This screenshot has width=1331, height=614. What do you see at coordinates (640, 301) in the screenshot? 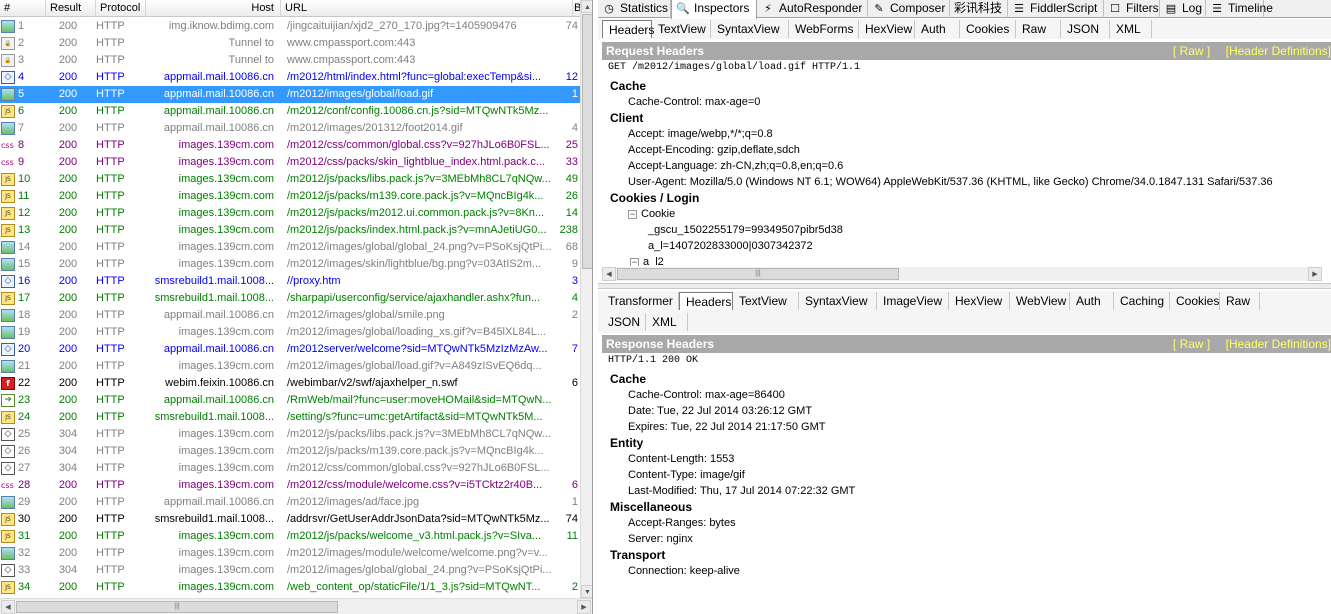
I see `response-tab-transformer: Transformer` at bounding box center [640, 301].